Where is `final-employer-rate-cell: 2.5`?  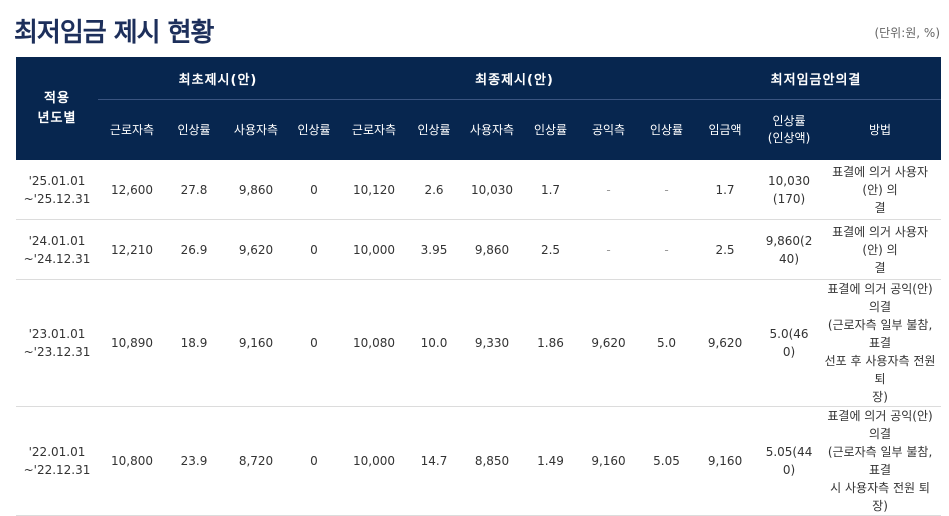 final-employer-rate-cell: 2.5 is located at coordinates (550, 249).